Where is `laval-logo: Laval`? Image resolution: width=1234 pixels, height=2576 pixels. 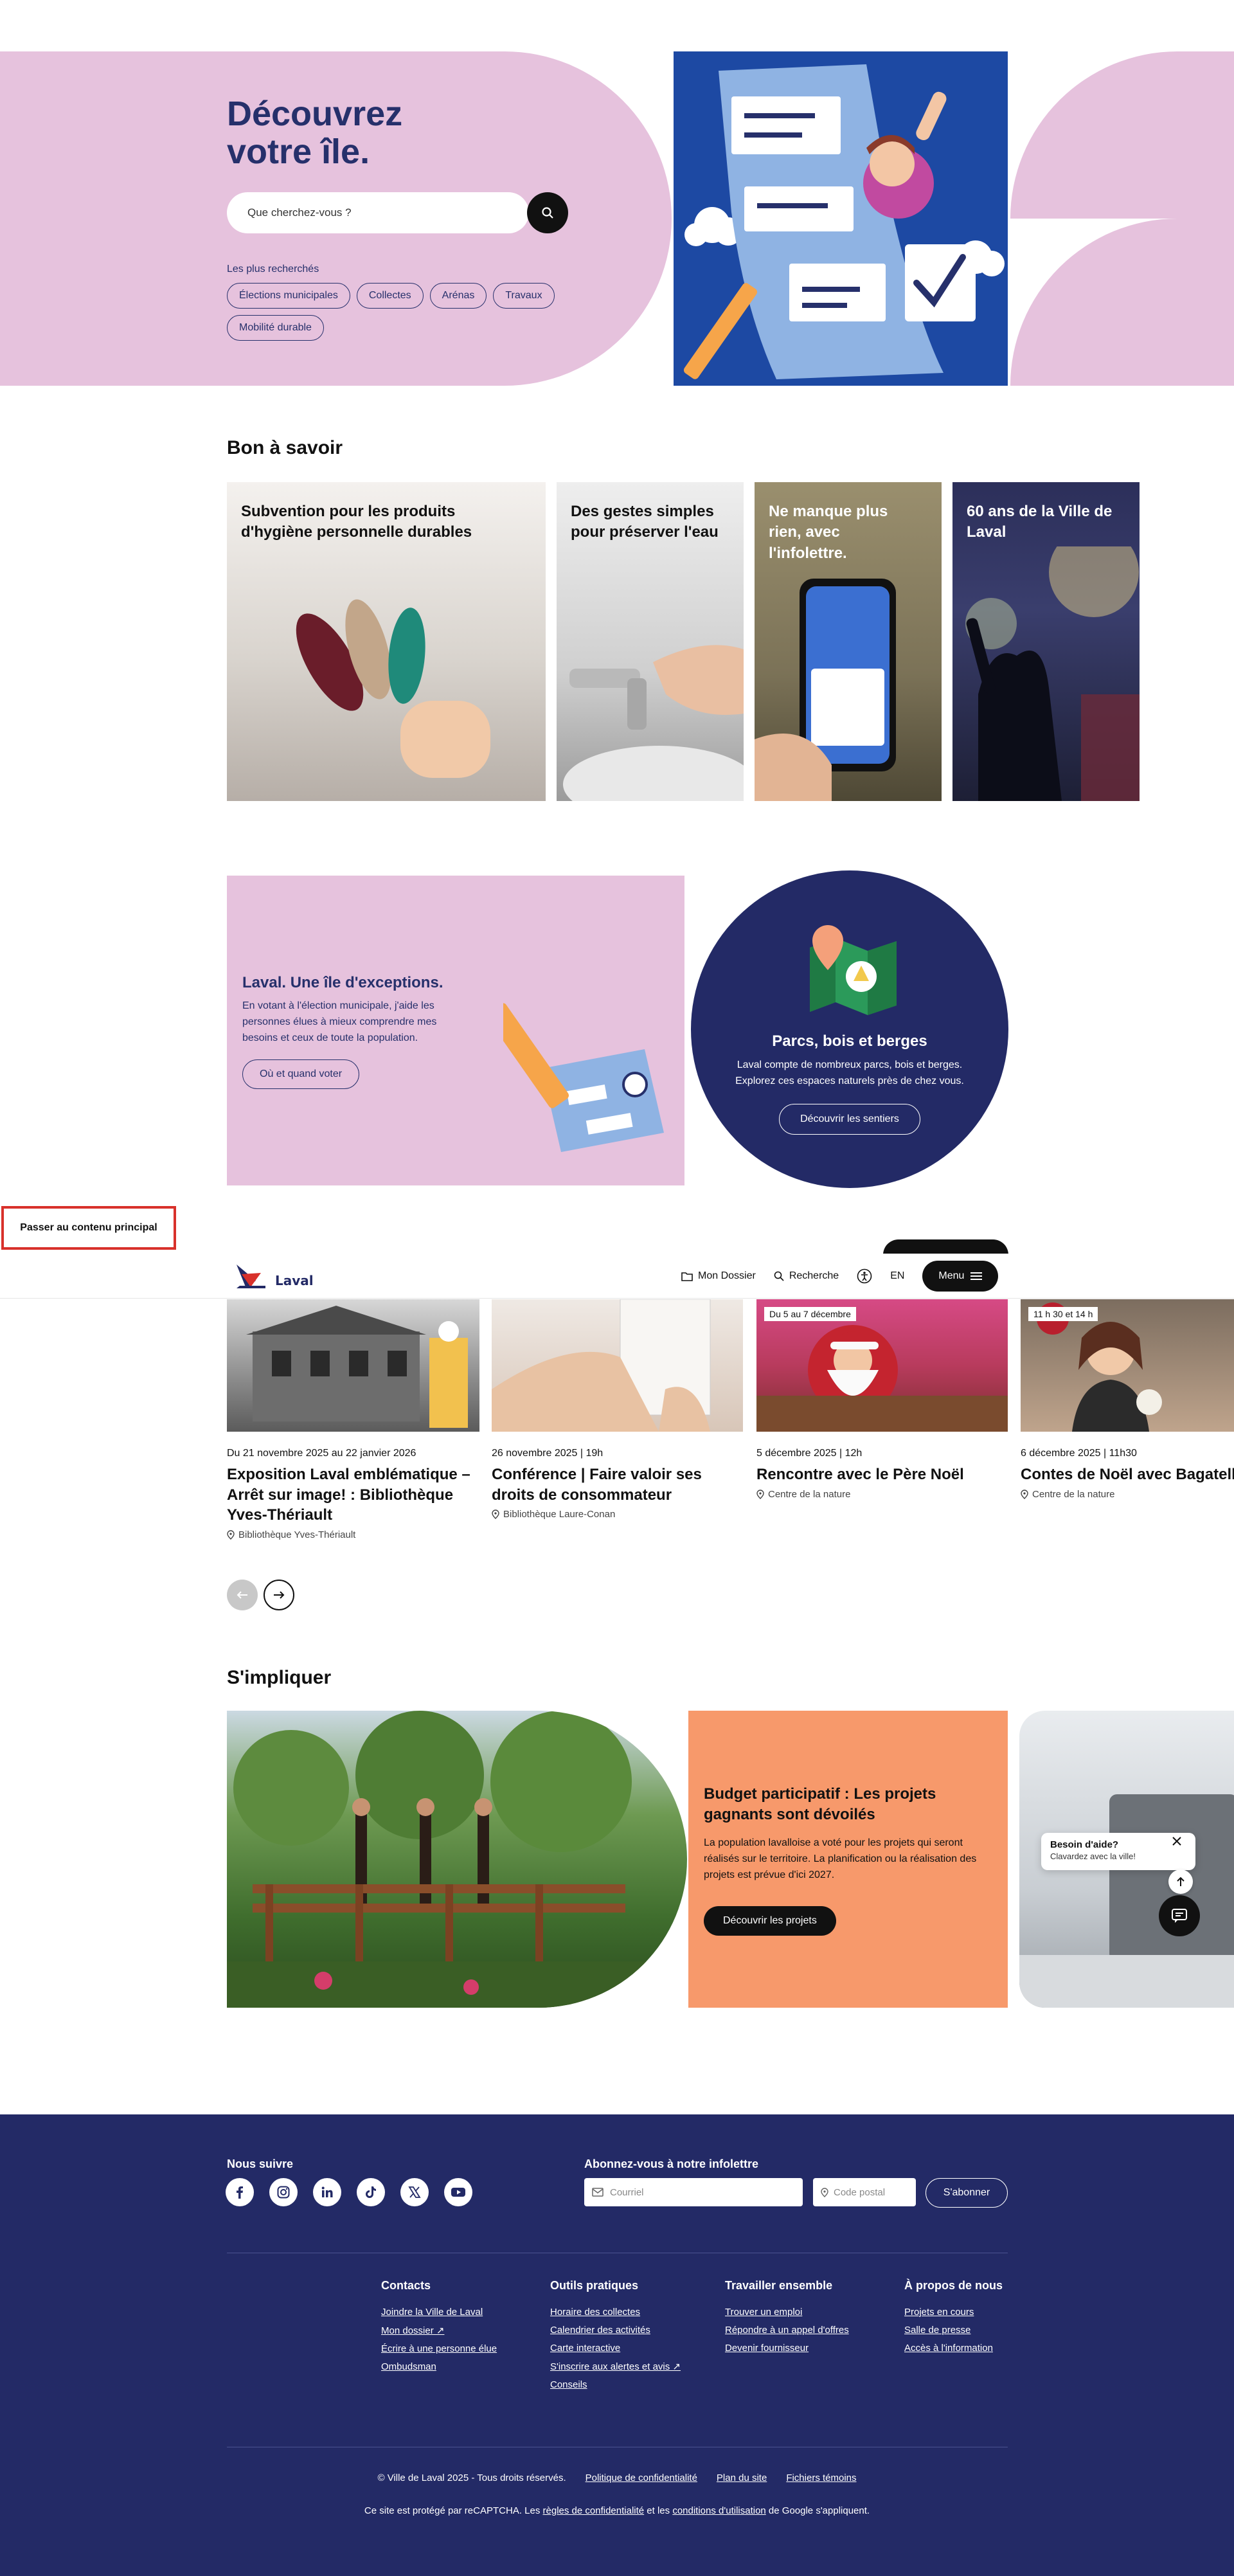 laval-logo: Laval is located at coordinates (275, 1276).